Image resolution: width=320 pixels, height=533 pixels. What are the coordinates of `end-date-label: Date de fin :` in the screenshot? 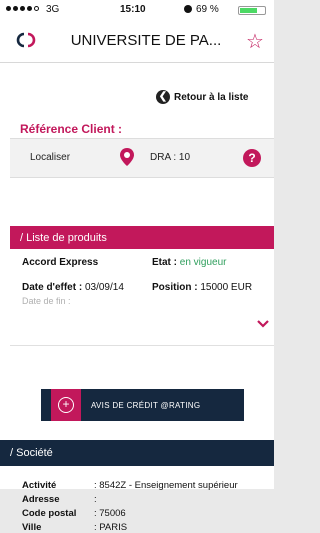 It's located at (46, 301).